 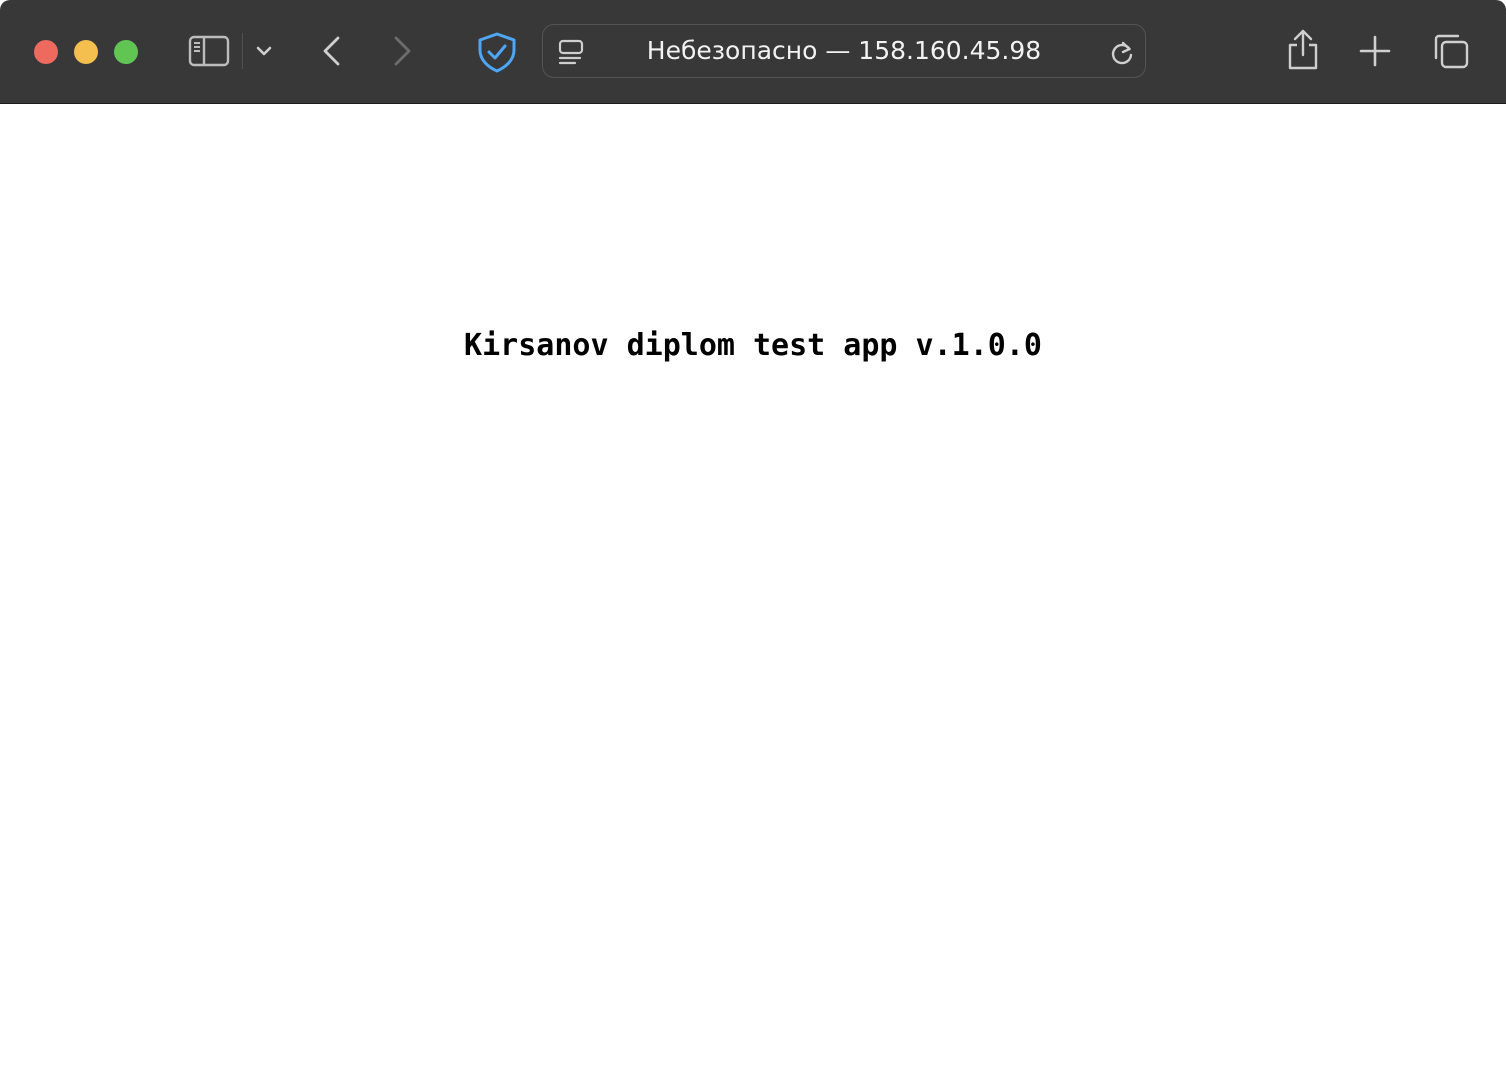 I want to click on share-icon, so click(x=1303, y=50).